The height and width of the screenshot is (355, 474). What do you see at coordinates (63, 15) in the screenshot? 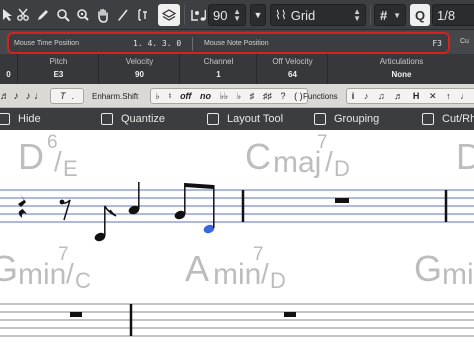
I see `magnify-icon` at bounding box center [63, 15].